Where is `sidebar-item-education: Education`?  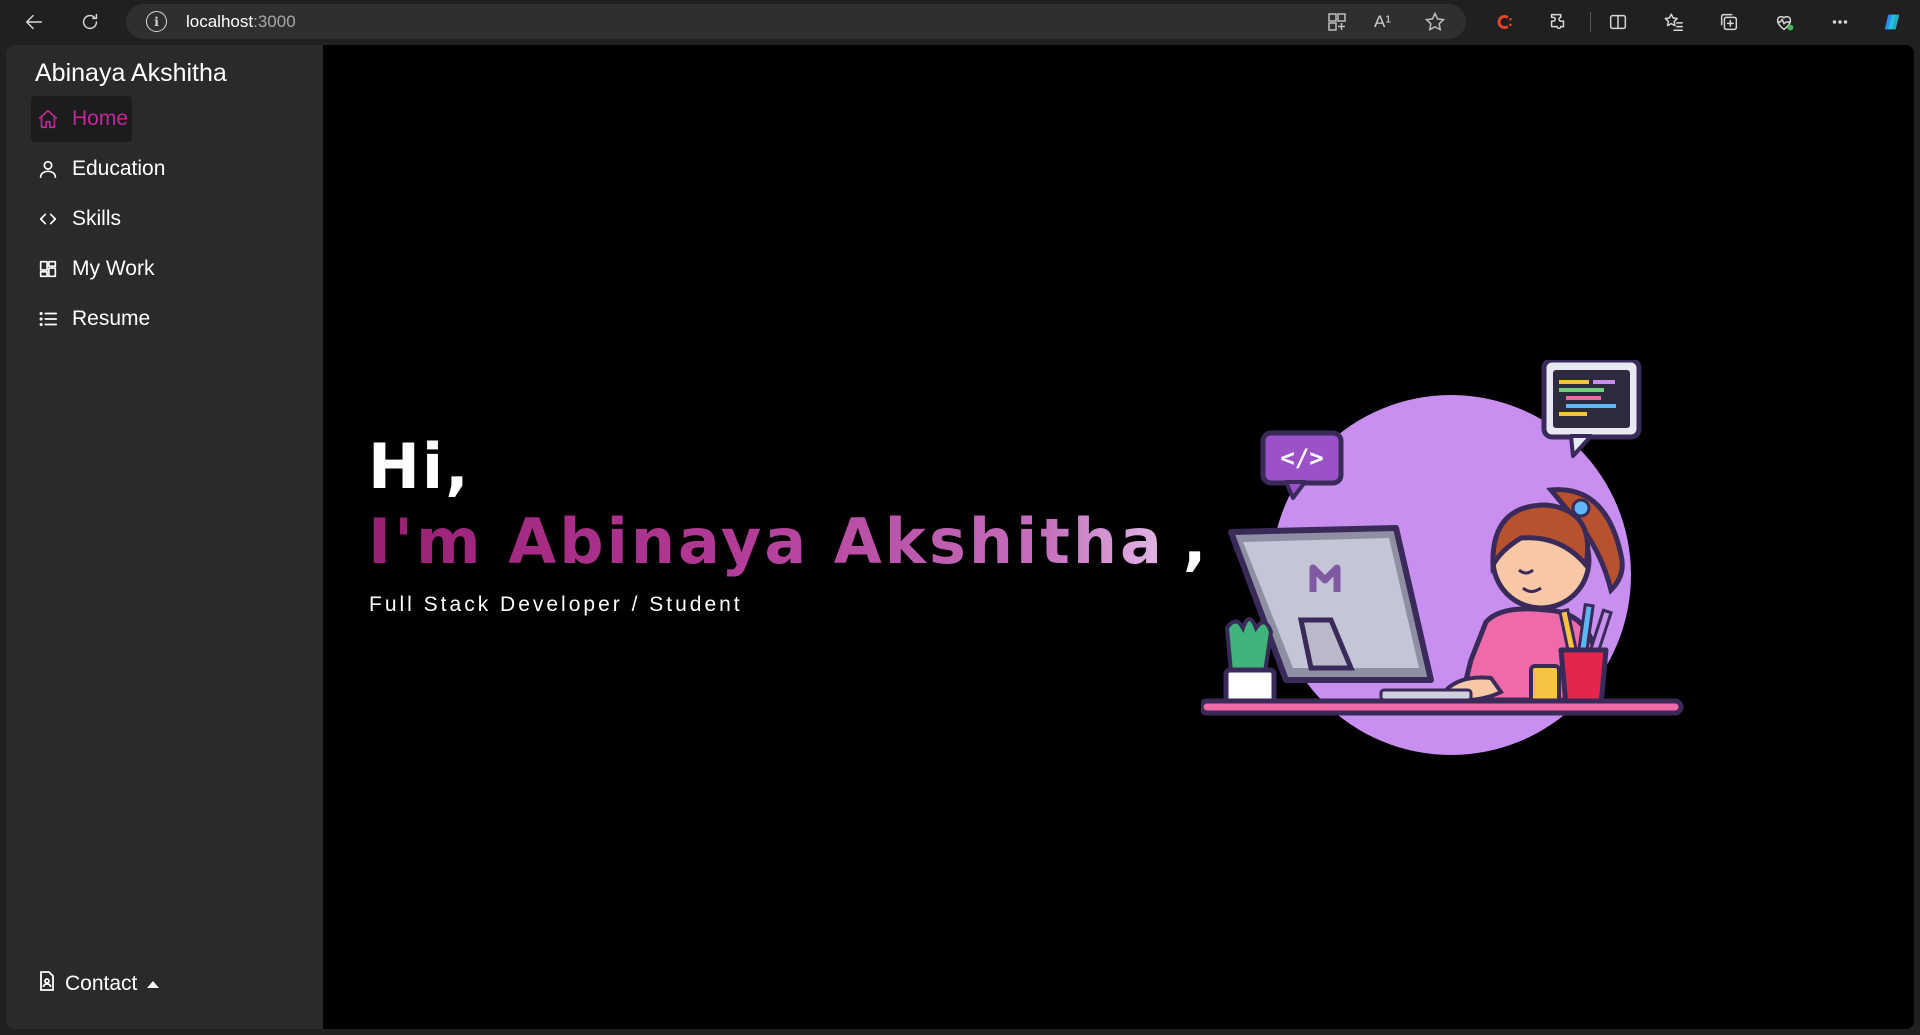
sidebar-item-education: Education is located at coordinates (166, 169).